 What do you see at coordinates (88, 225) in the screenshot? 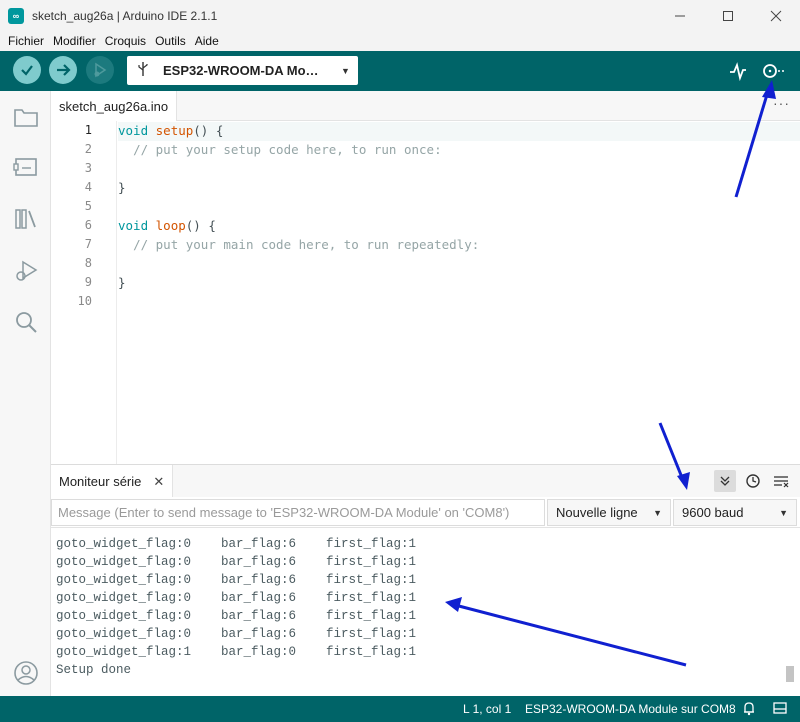
I see `line-number: 6` at bounding box center [88, 225].